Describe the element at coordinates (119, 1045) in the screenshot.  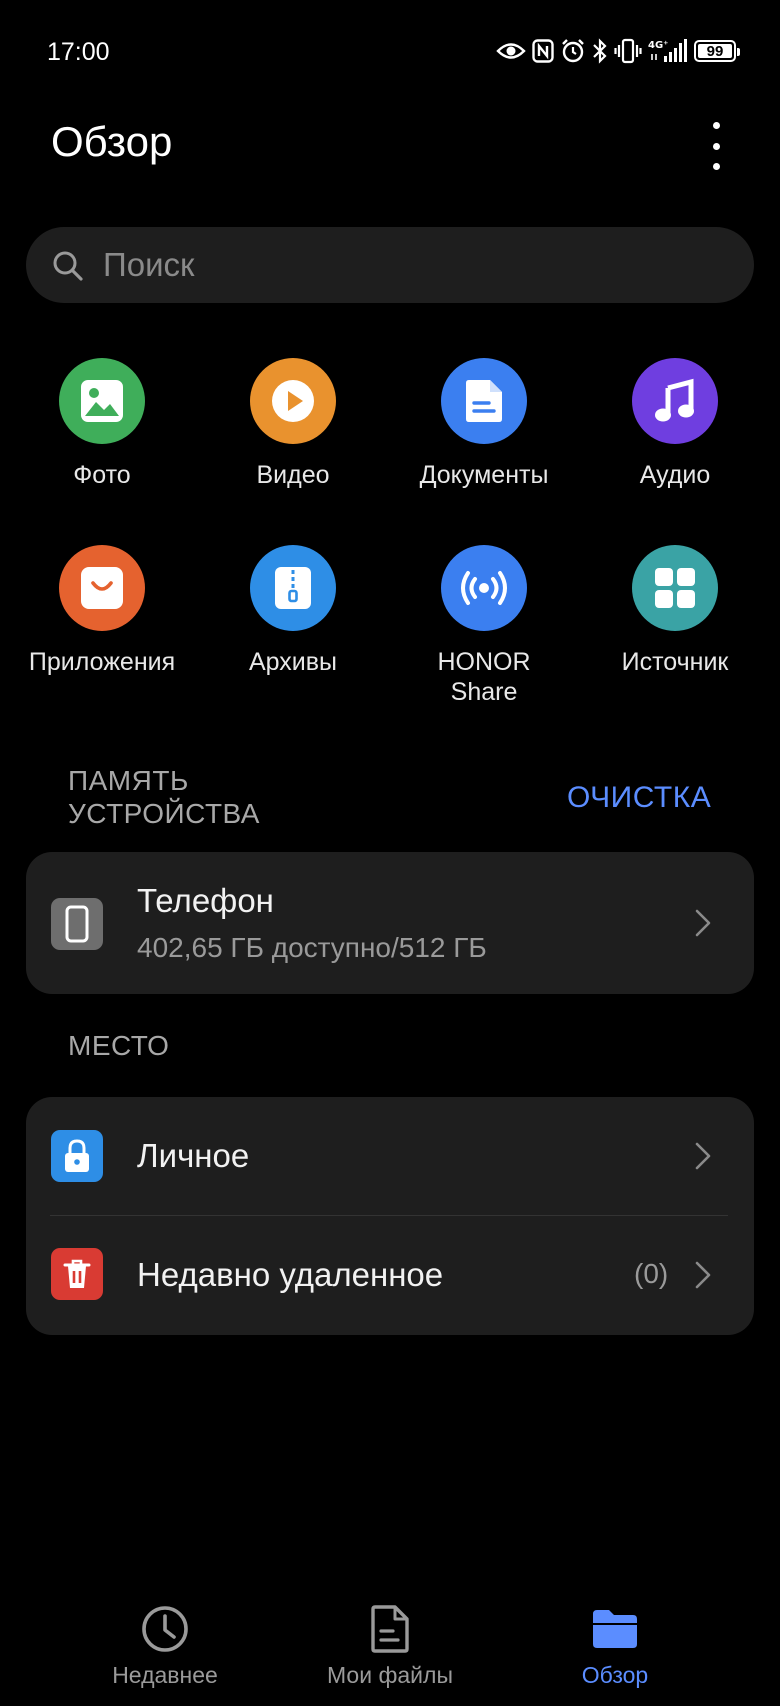
I see `places-heading: МЕСТО` at that location.